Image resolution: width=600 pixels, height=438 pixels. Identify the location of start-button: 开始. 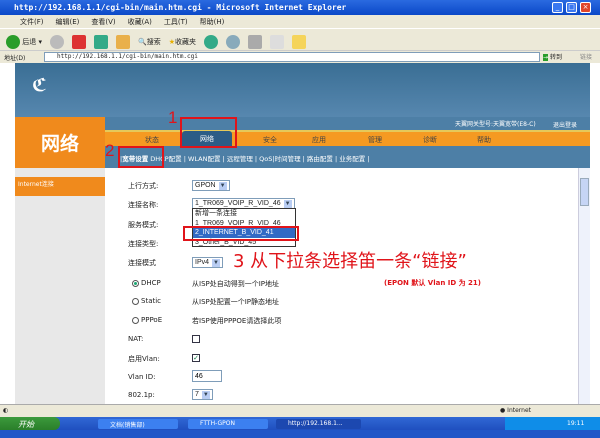
(30, 423).